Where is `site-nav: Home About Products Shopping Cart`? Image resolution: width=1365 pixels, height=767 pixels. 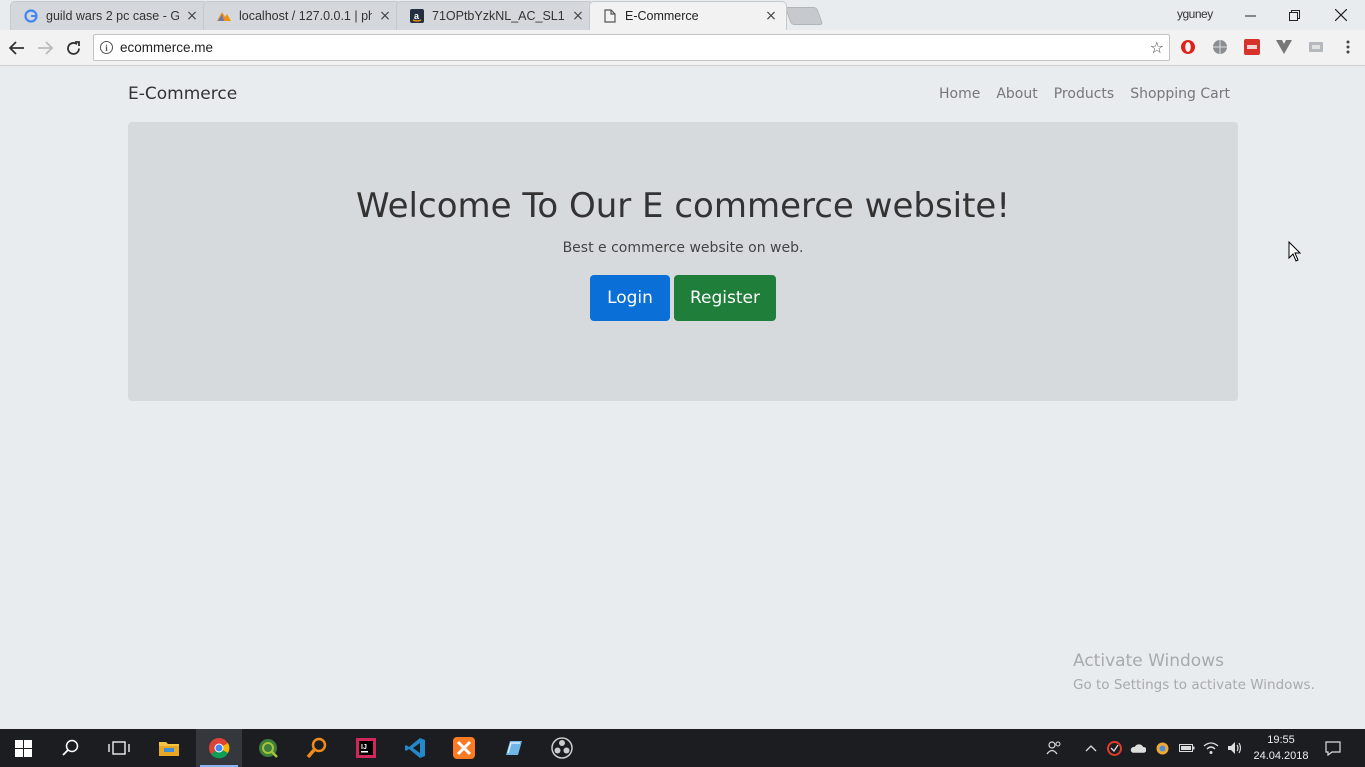 site-nav: Home About Products Shopping Cart is located at coordinates (1084, 94).